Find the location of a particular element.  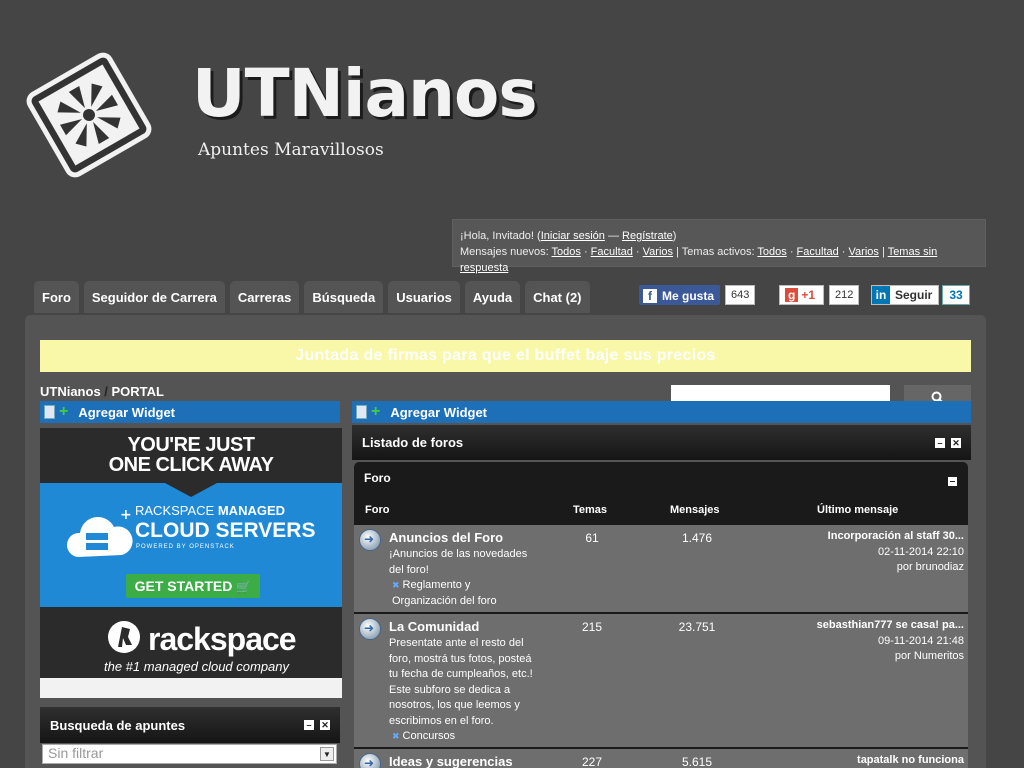

google-plus-button: g +1 is located at coordinates (802, 295).